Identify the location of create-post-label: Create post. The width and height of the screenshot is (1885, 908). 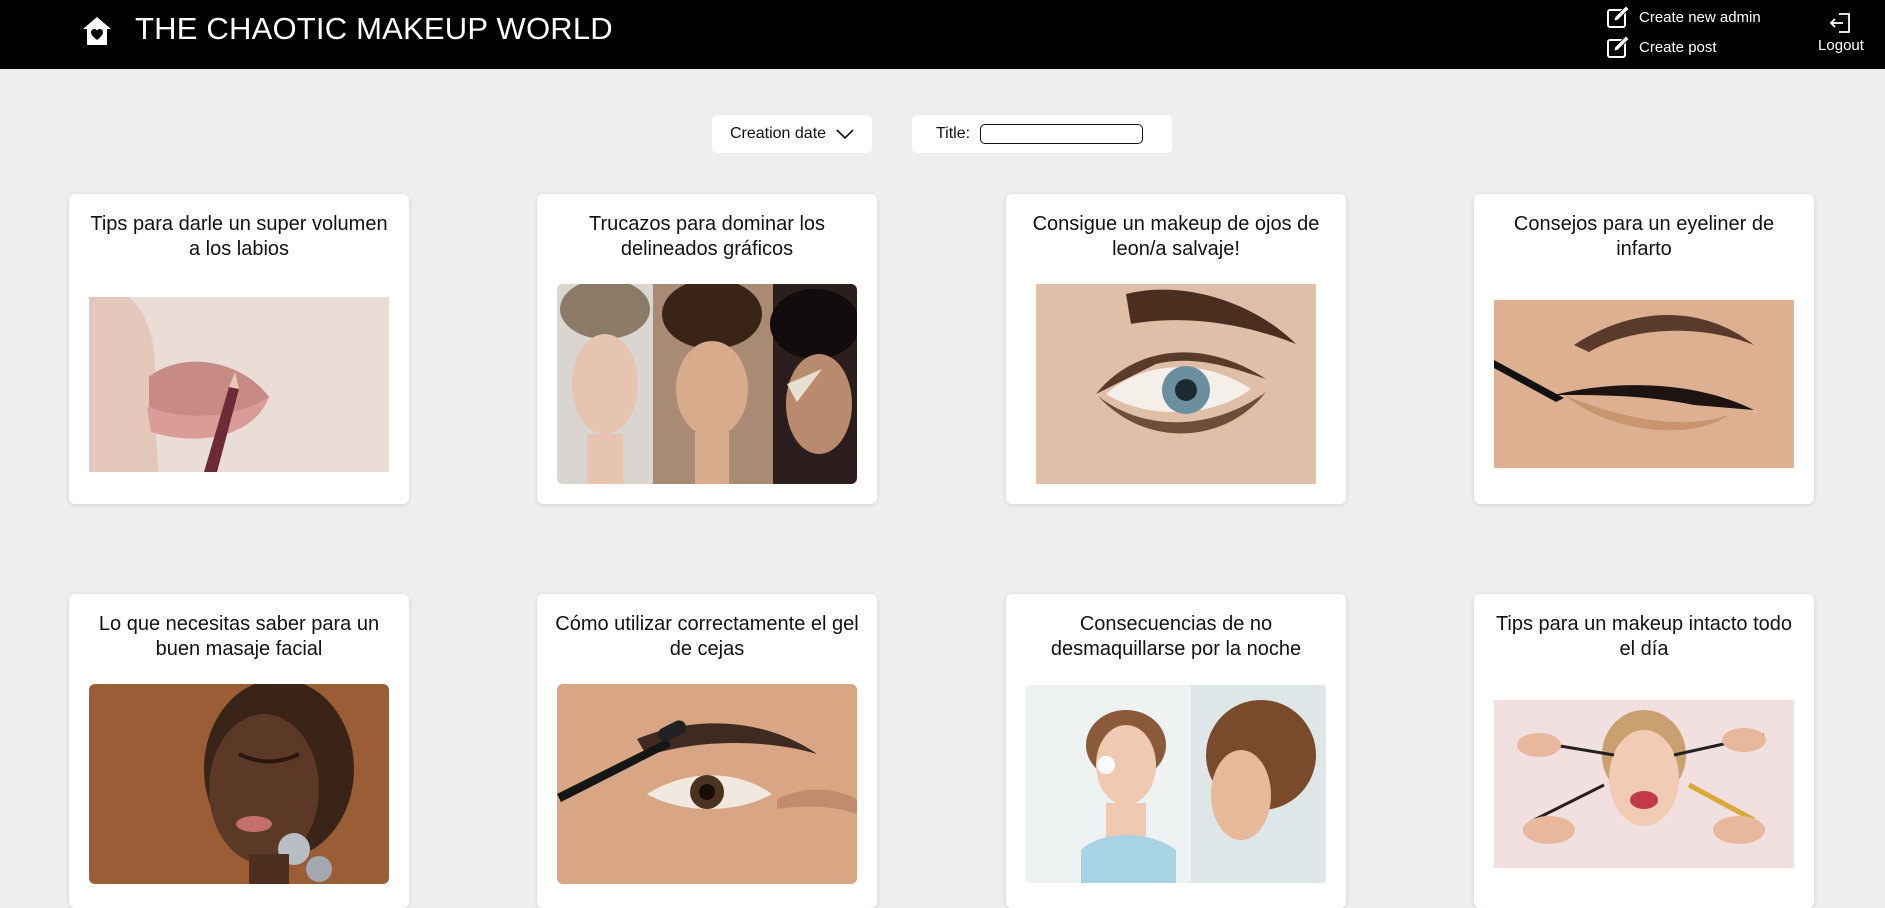
(1678, 47).